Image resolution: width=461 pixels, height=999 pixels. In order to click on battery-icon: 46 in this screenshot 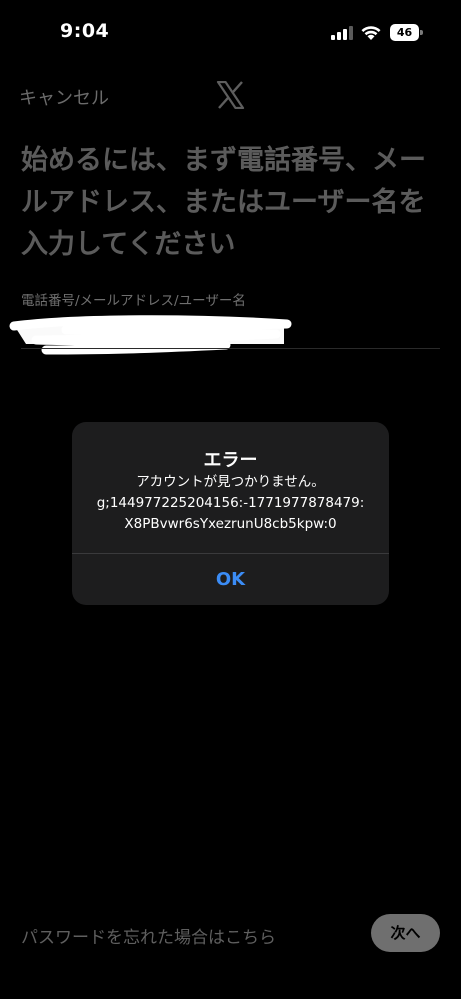, I will do `click(406, 32)`.